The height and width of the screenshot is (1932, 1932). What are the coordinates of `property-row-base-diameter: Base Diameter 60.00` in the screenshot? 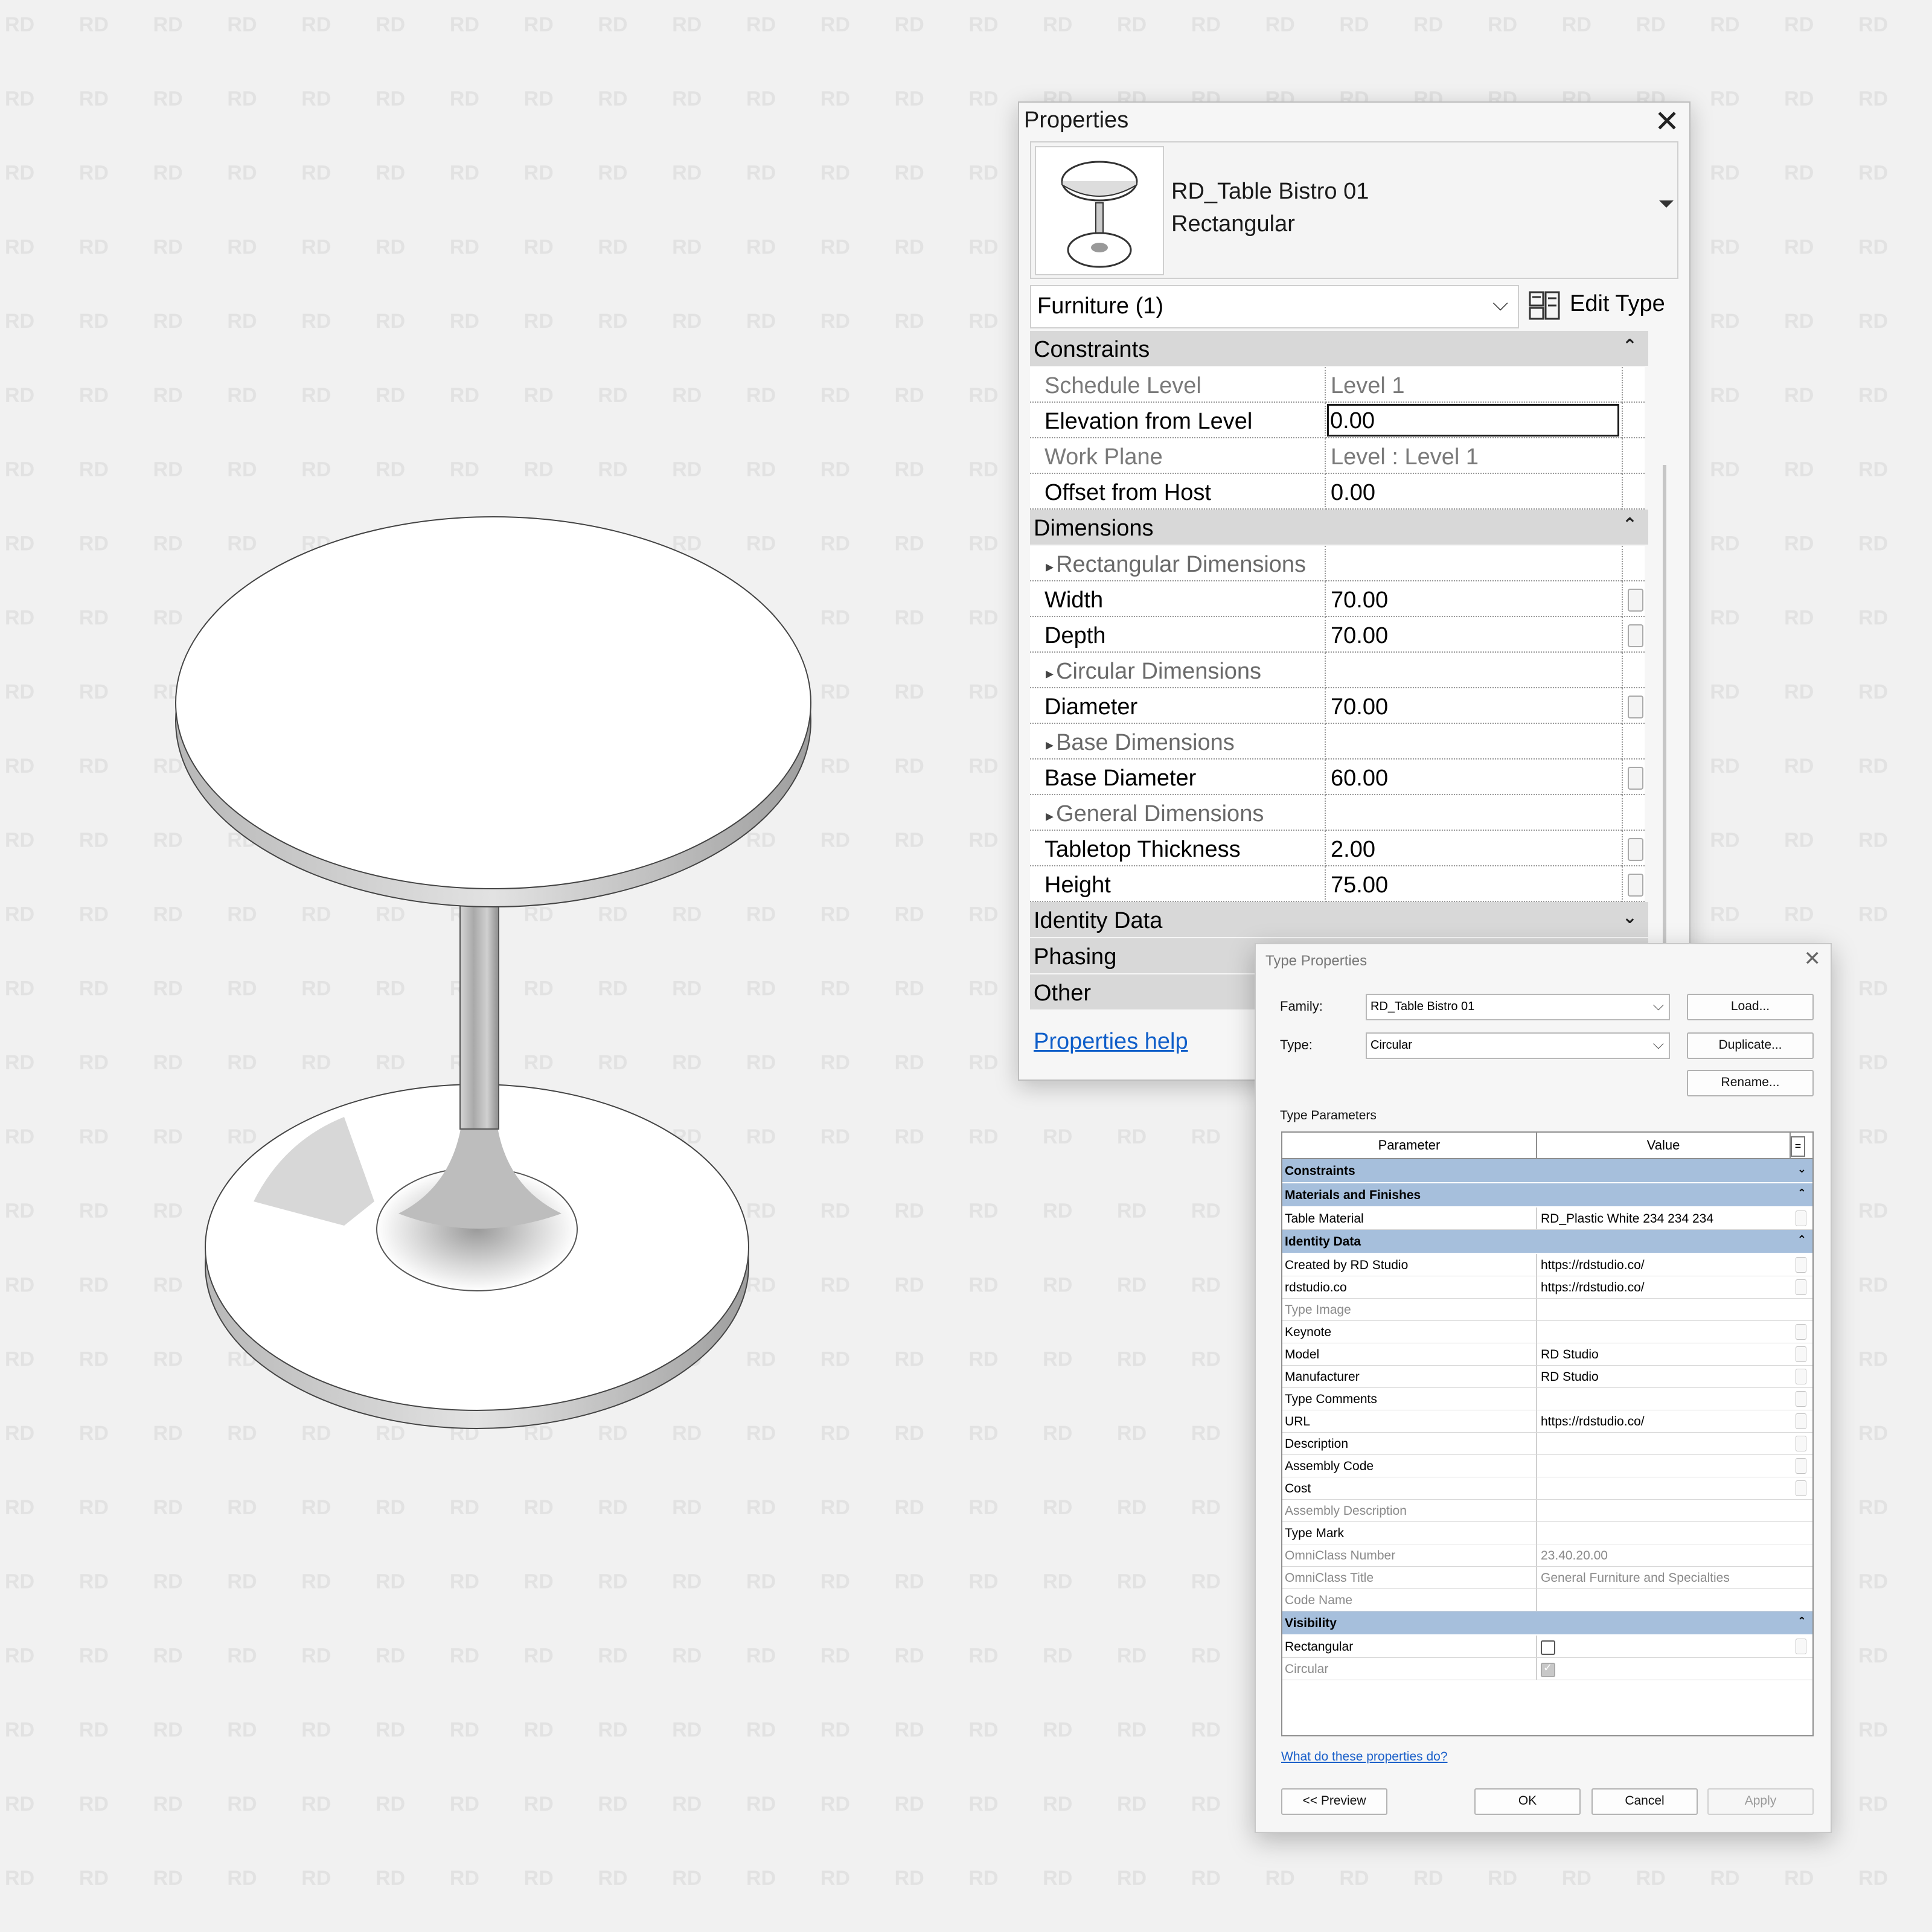 It's located at (1339, 777).